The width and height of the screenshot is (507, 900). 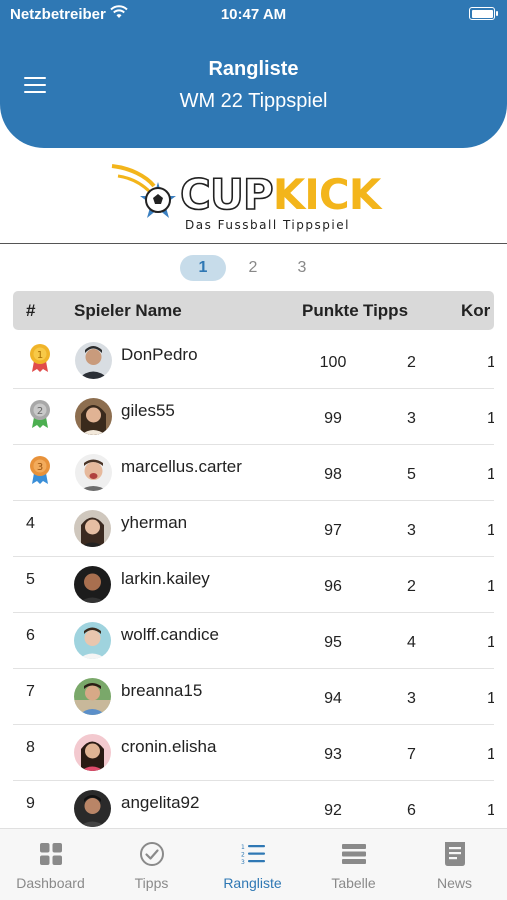 I want to click on tips-value: 4, so click(x=411, y=642).